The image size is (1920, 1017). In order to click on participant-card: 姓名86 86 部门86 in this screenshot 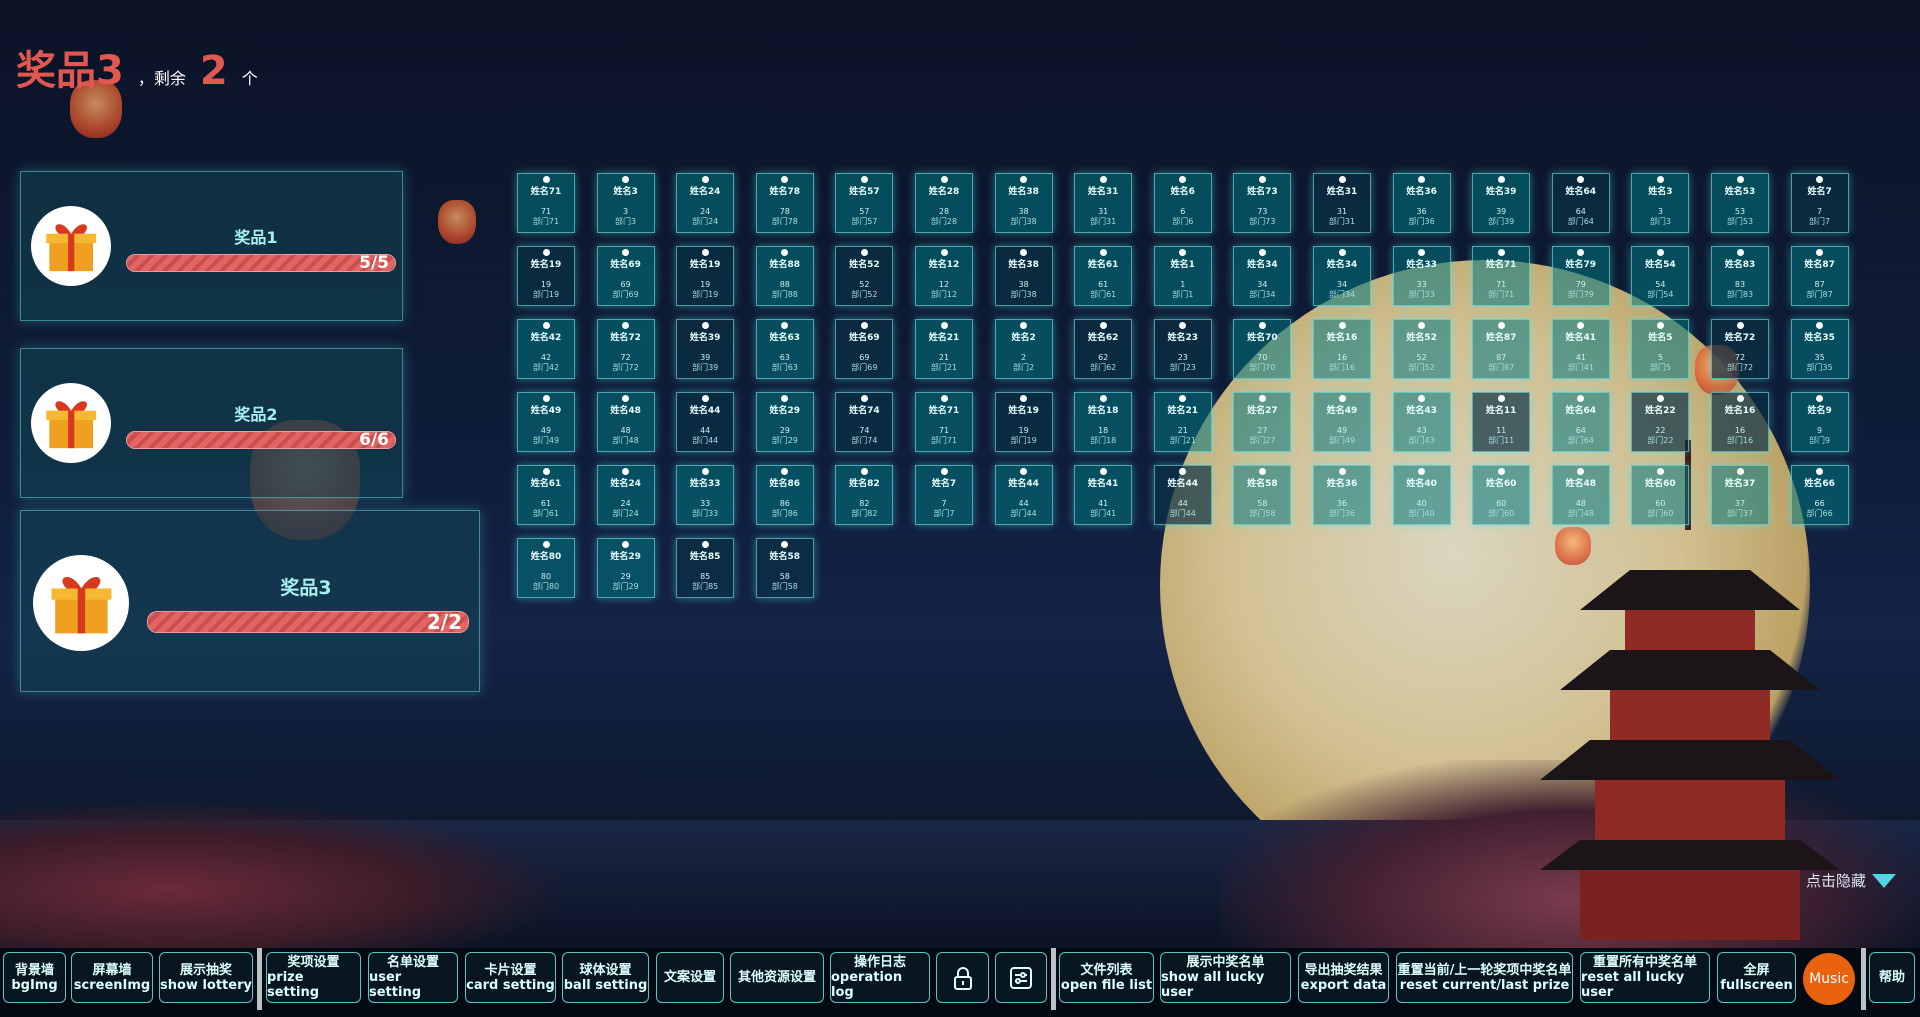, I will do `click(784, 495)`.